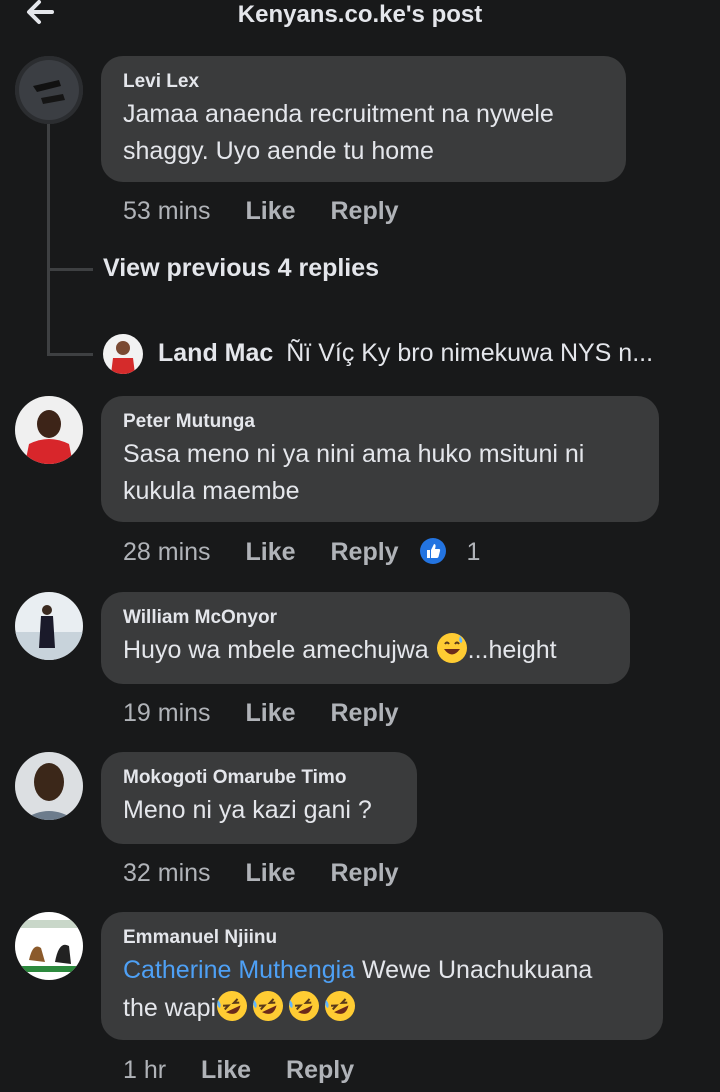 The width and height of the screenshot is (720, 1092). Describe the element at coordinates (452, 648) in the screenshot. I see `grinning-sweat-emoji` at that location.